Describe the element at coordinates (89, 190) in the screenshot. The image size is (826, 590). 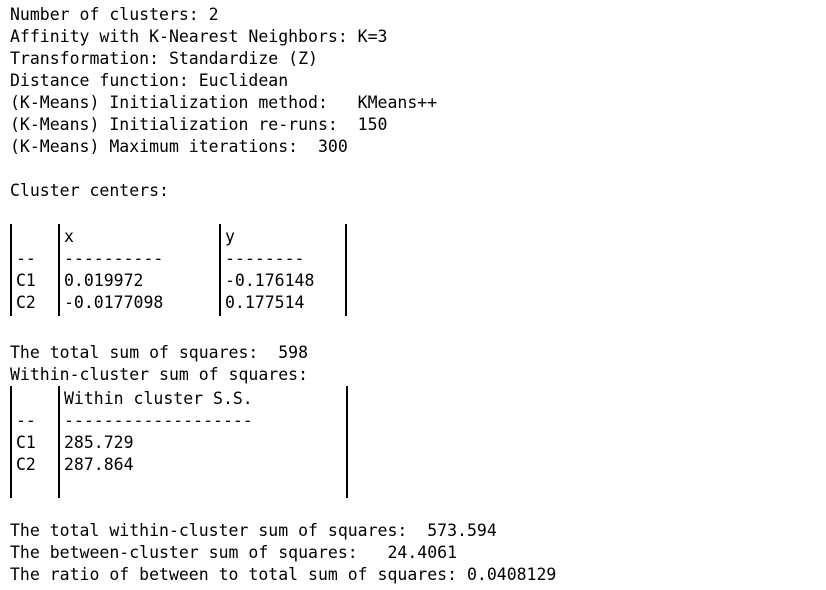
I see `cluster-centers-heading: Cluster centers:` at that location.